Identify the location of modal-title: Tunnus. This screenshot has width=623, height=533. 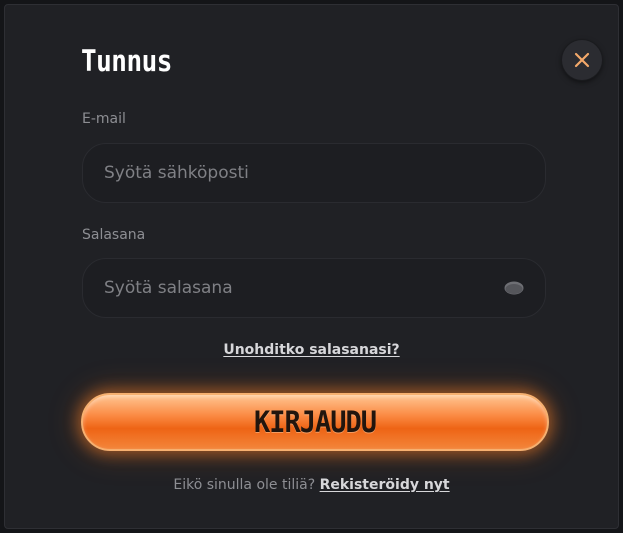
(126, 62).